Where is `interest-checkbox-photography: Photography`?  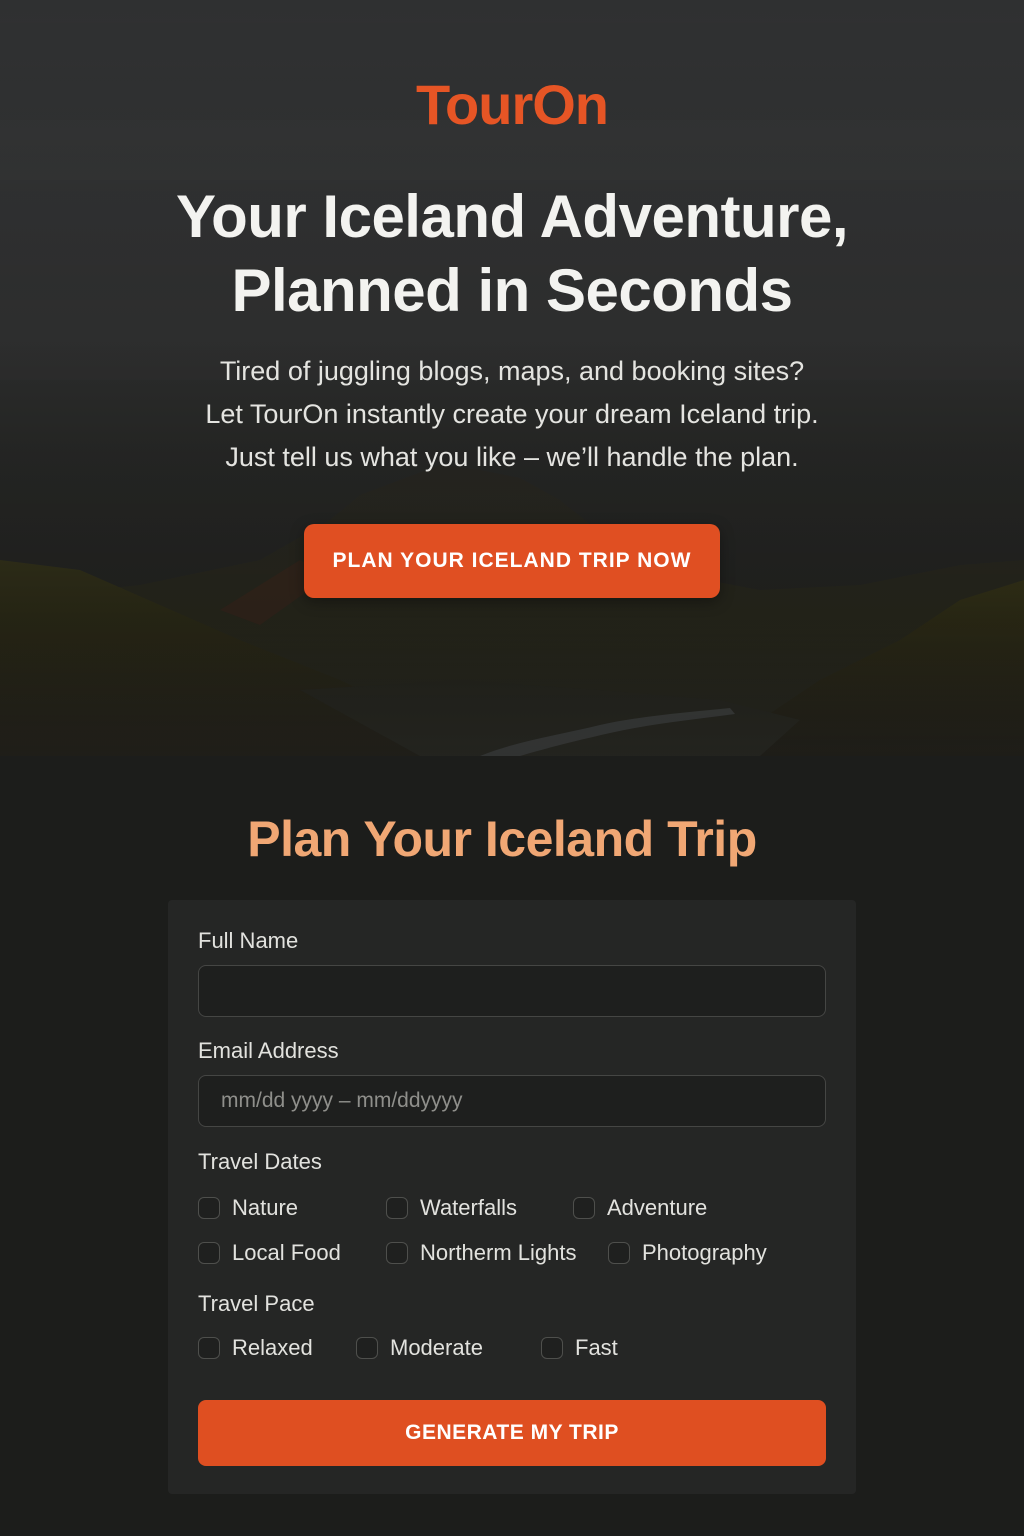 interest-checkbox-photography: Photography is located at coordinates (687, 1253).